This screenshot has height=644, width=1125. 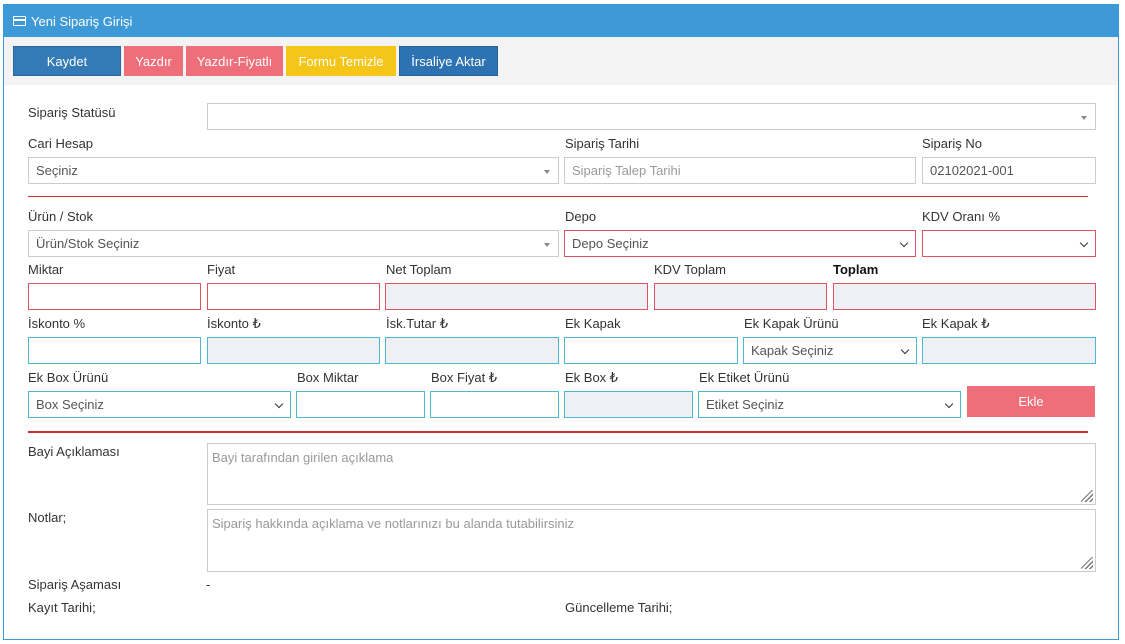 I want to click on clear-form-button: Formu Temizle, so click(x=341, y=61).